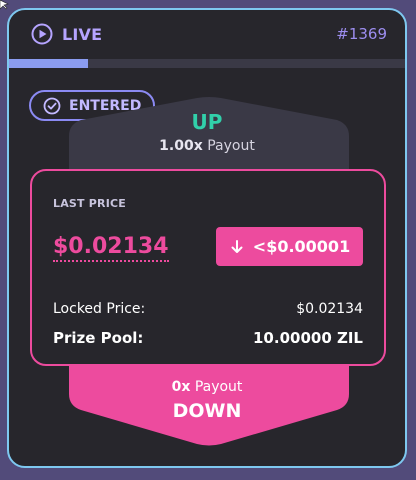 The width and height of the screenshot is (416, 480). What do you see at coordinates (208, 338) in the screenshot?
I see `prize-pool-row: Prize Pool: 10.00000 ZIL` at bounding box center [208, 338].